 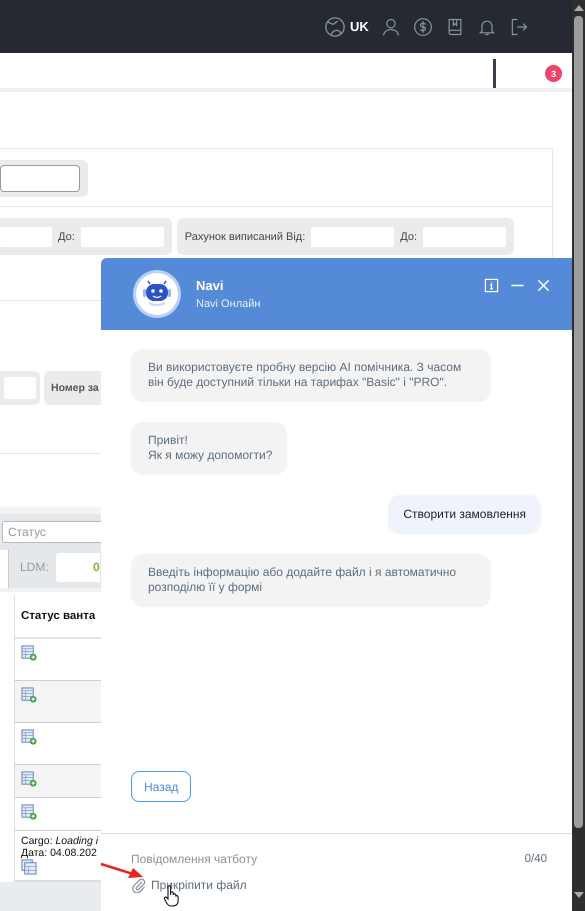 What do you see at coordinates (157, 294) in the screenshot?
I see `robot-avatar-icon` at bounding box center [157, 294].